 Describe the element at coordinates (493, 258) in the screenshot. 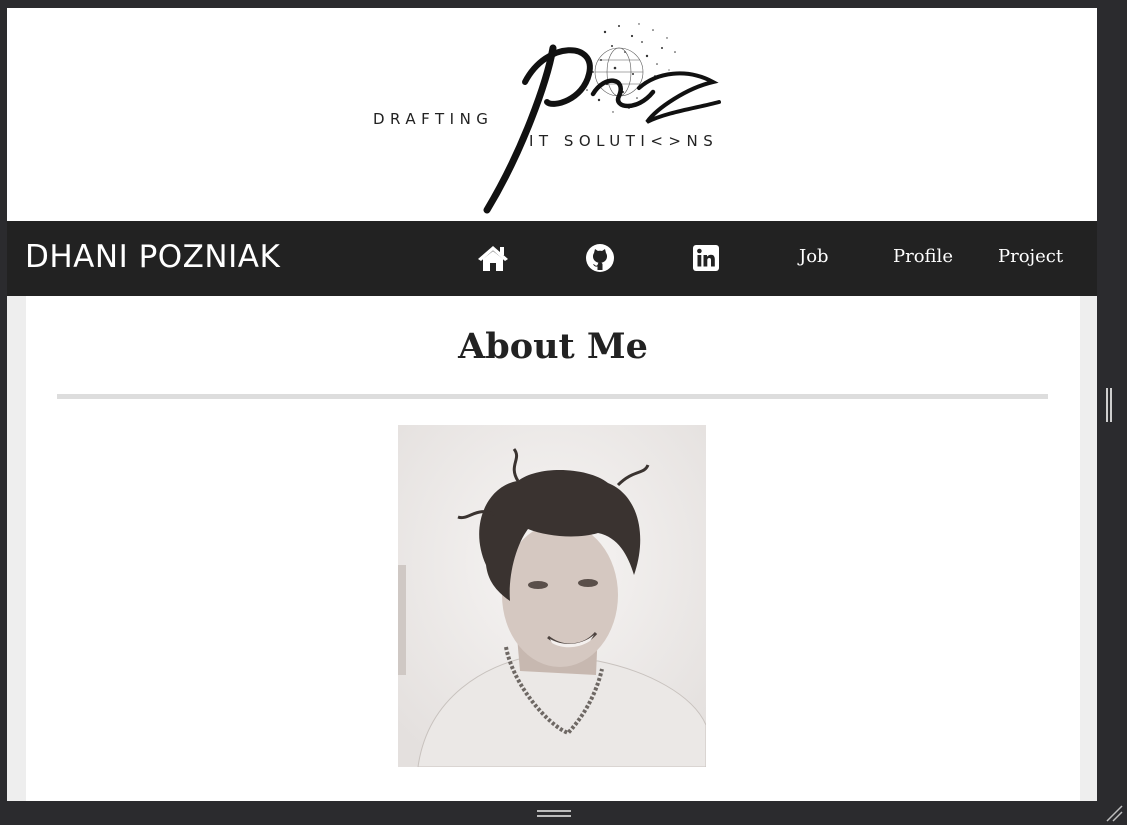

I see `home-icon` at that location.